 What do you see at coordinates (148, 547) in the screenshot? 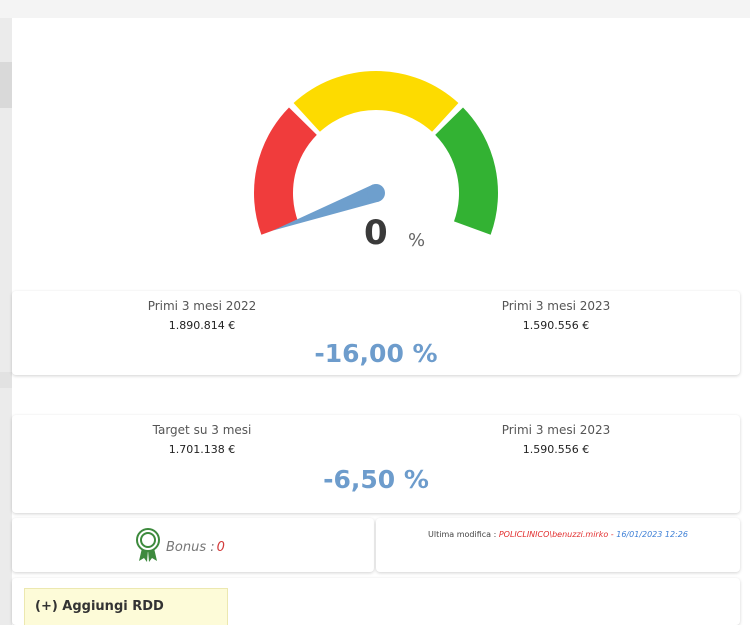
I see `award-ribbon-icon` at bounding box center [148, 547].